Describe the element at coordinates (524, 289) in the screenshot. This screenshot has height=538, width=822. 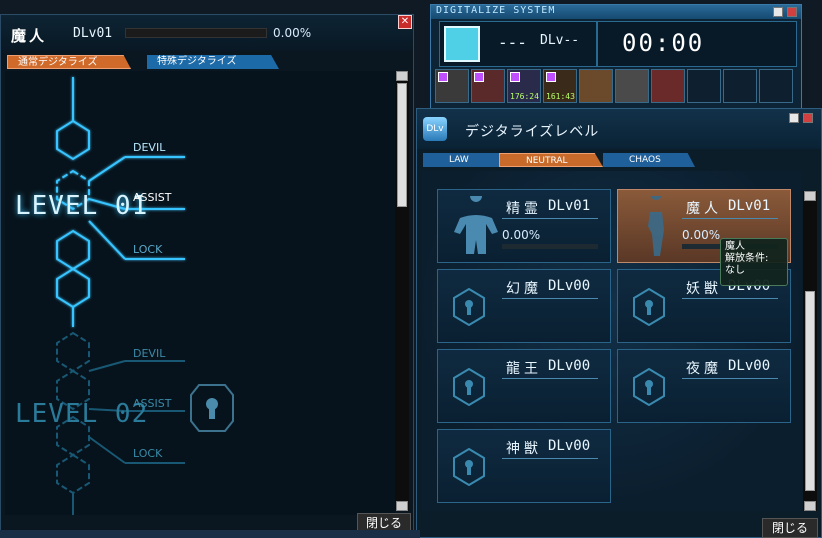
I see `class-name: 幻魔` at that location.